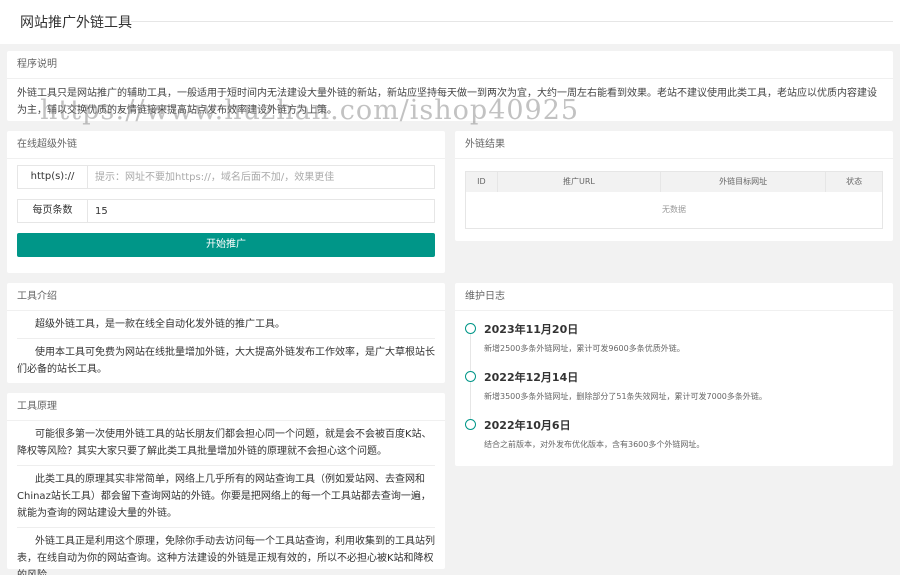 The height and width of the screenshot is (575, 900). Describe the element at coordinates (580, 182) in the screenshot. I see `column-header-promote-url: 推广URL` at that location.